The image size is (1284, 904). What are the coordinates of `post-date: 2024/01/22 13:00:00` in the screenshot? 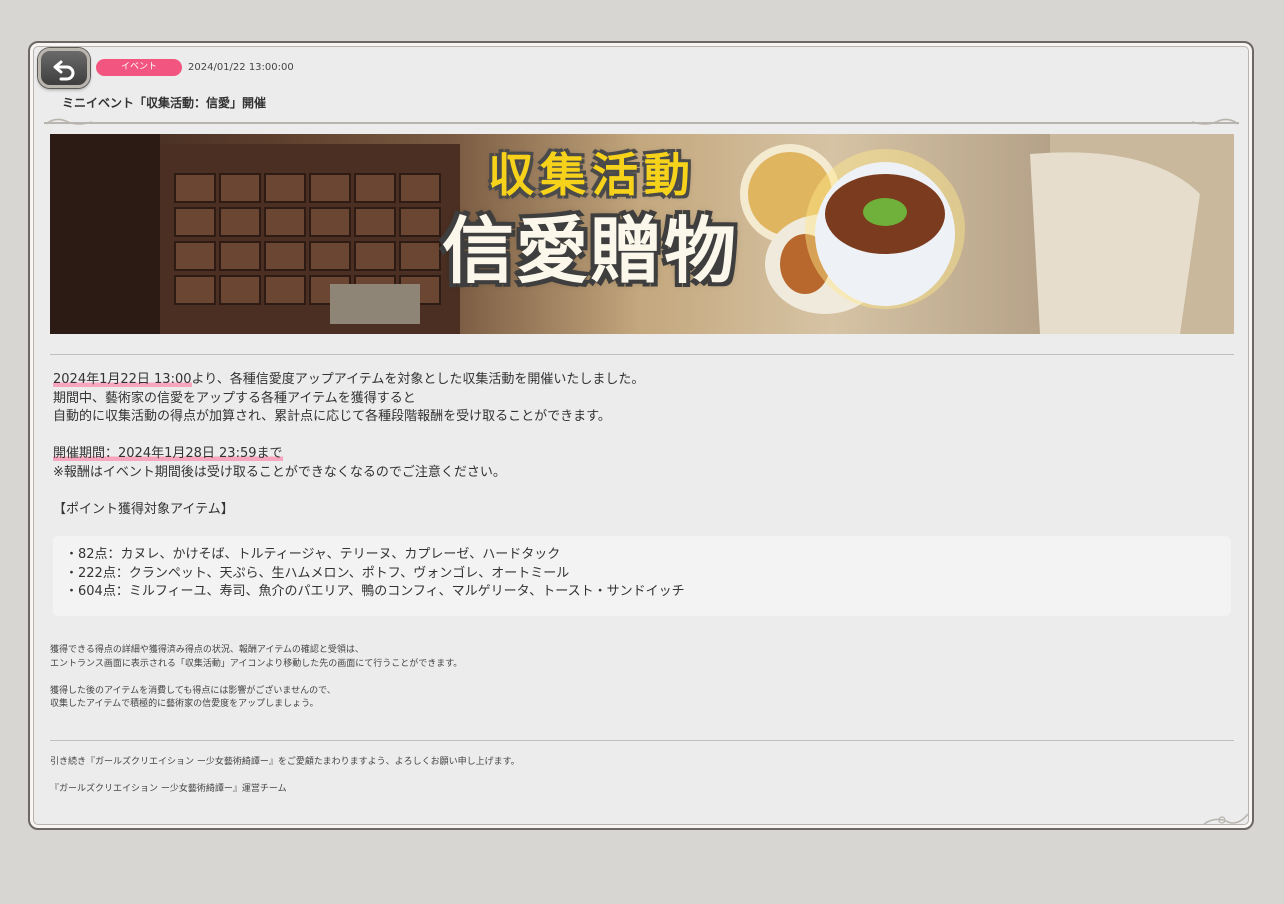 It's located at (241, 67).